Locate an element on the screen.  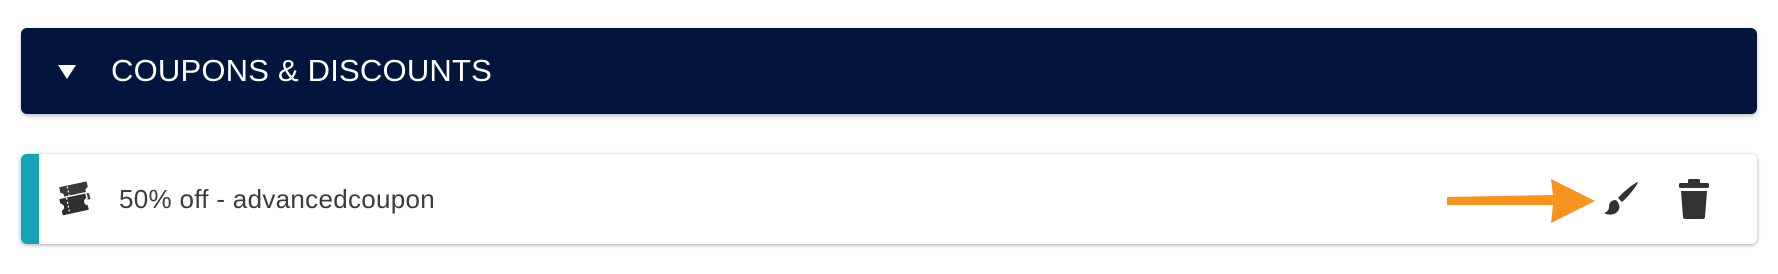
arrow-right-icon is located at coordinates (1521, 201).